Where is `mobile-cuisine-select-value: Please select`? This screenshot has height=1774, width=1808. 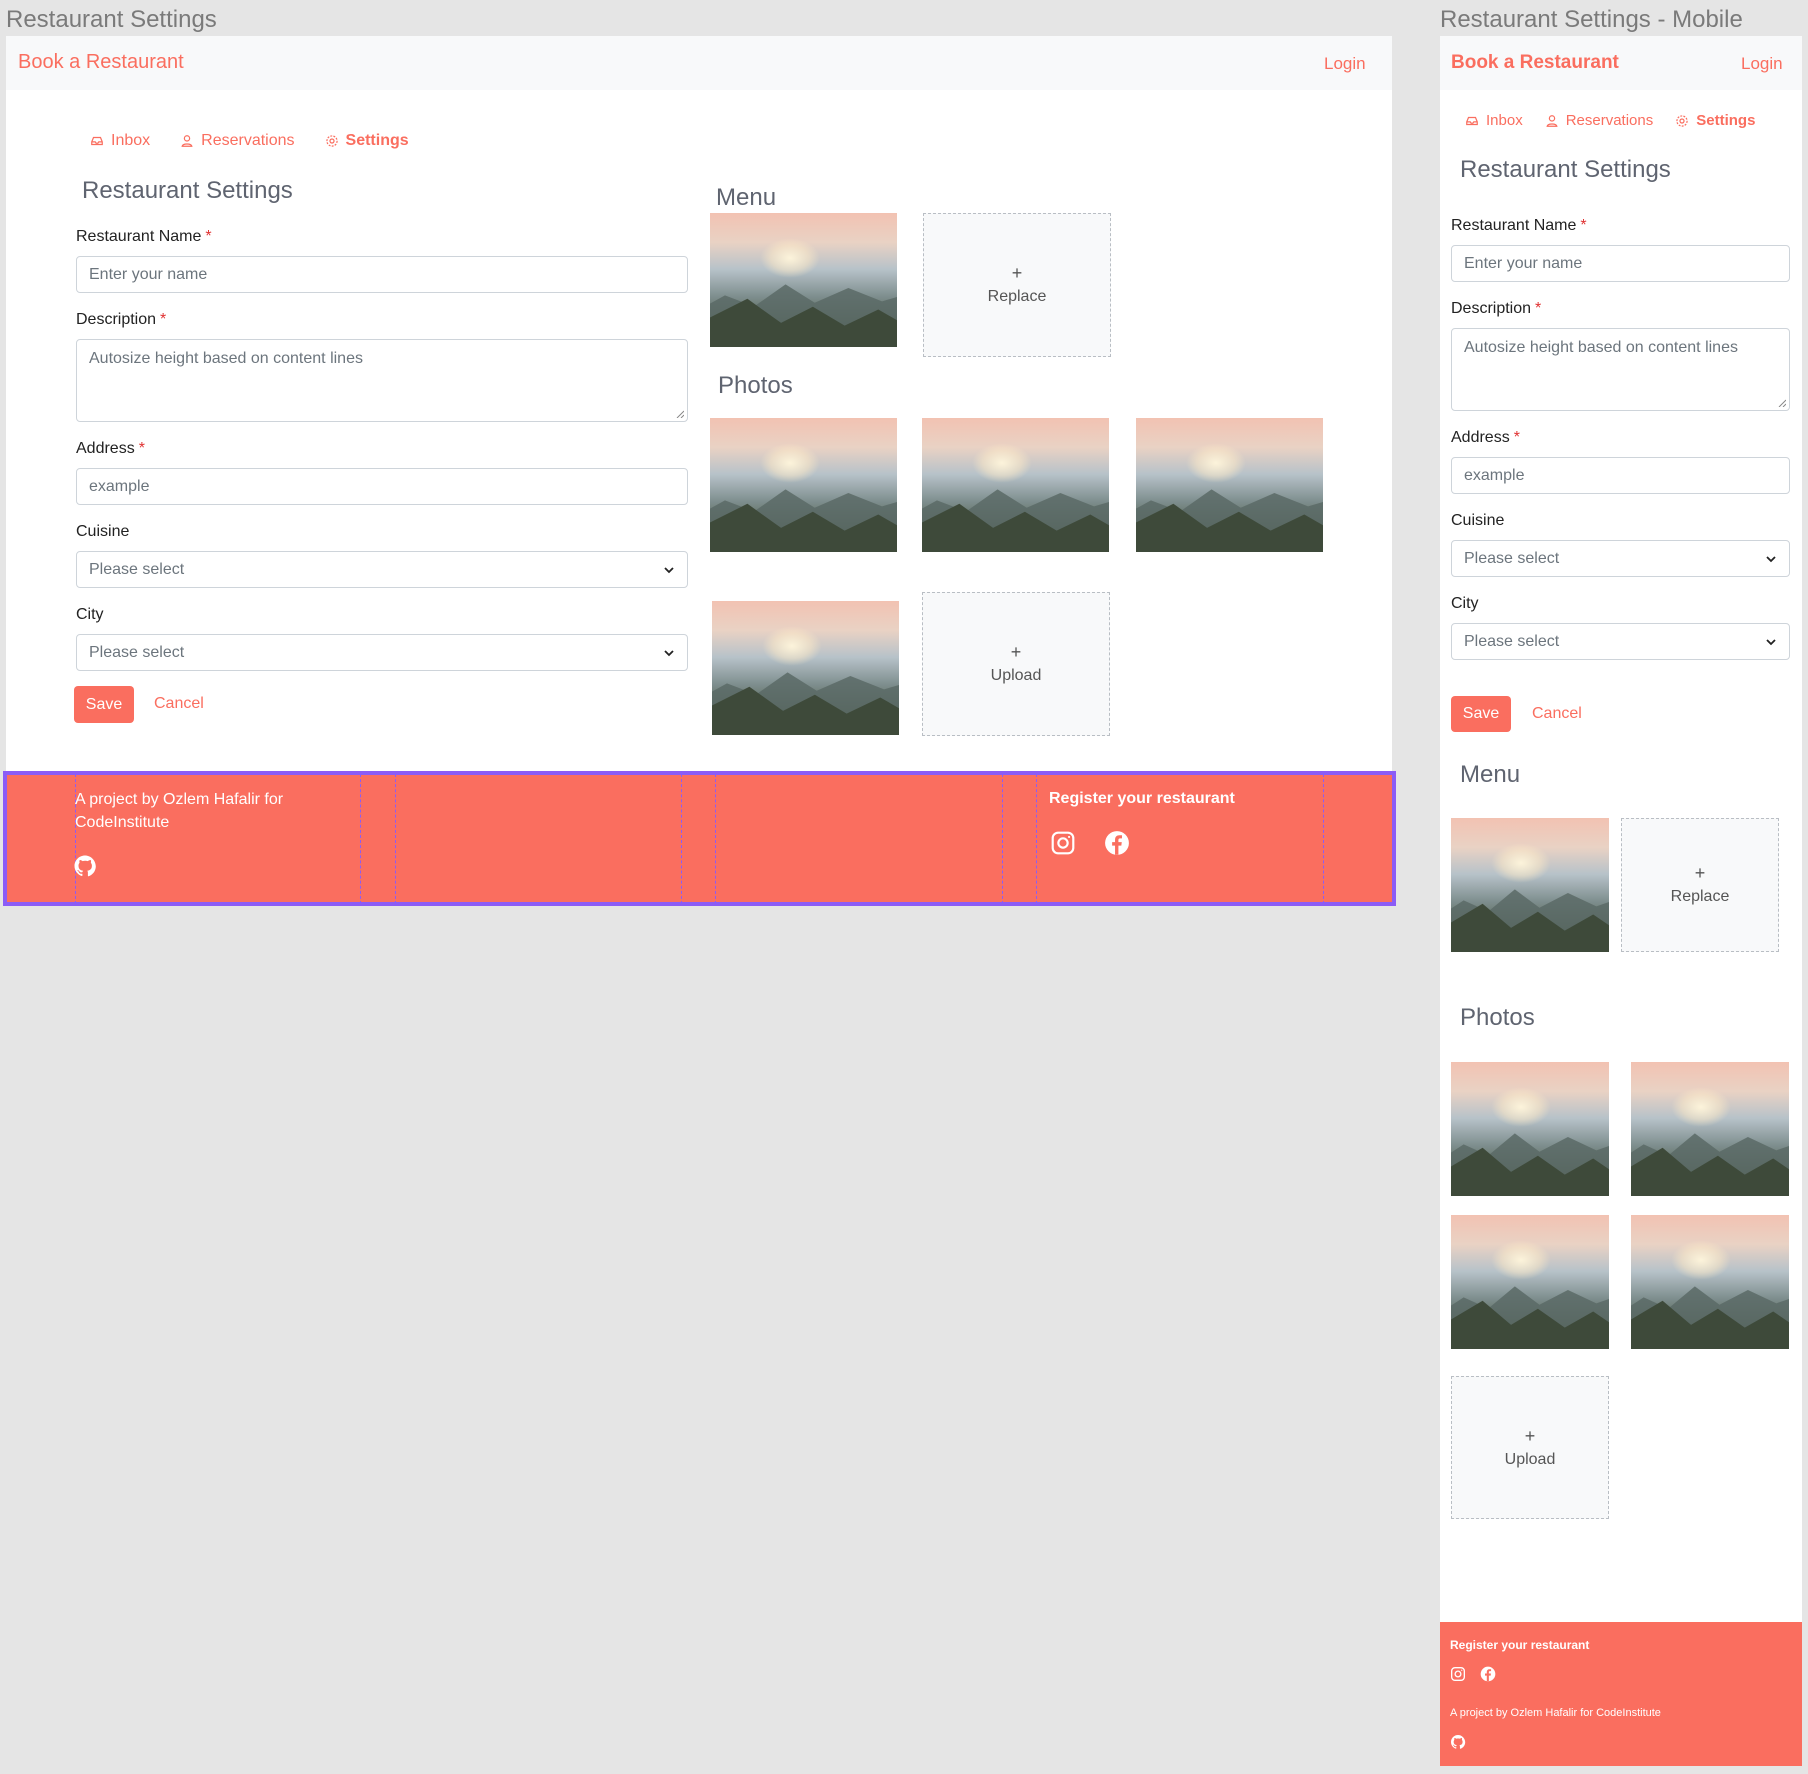 mobile-cuisine-select-value: Please select is located at coordinates (1512, 558).